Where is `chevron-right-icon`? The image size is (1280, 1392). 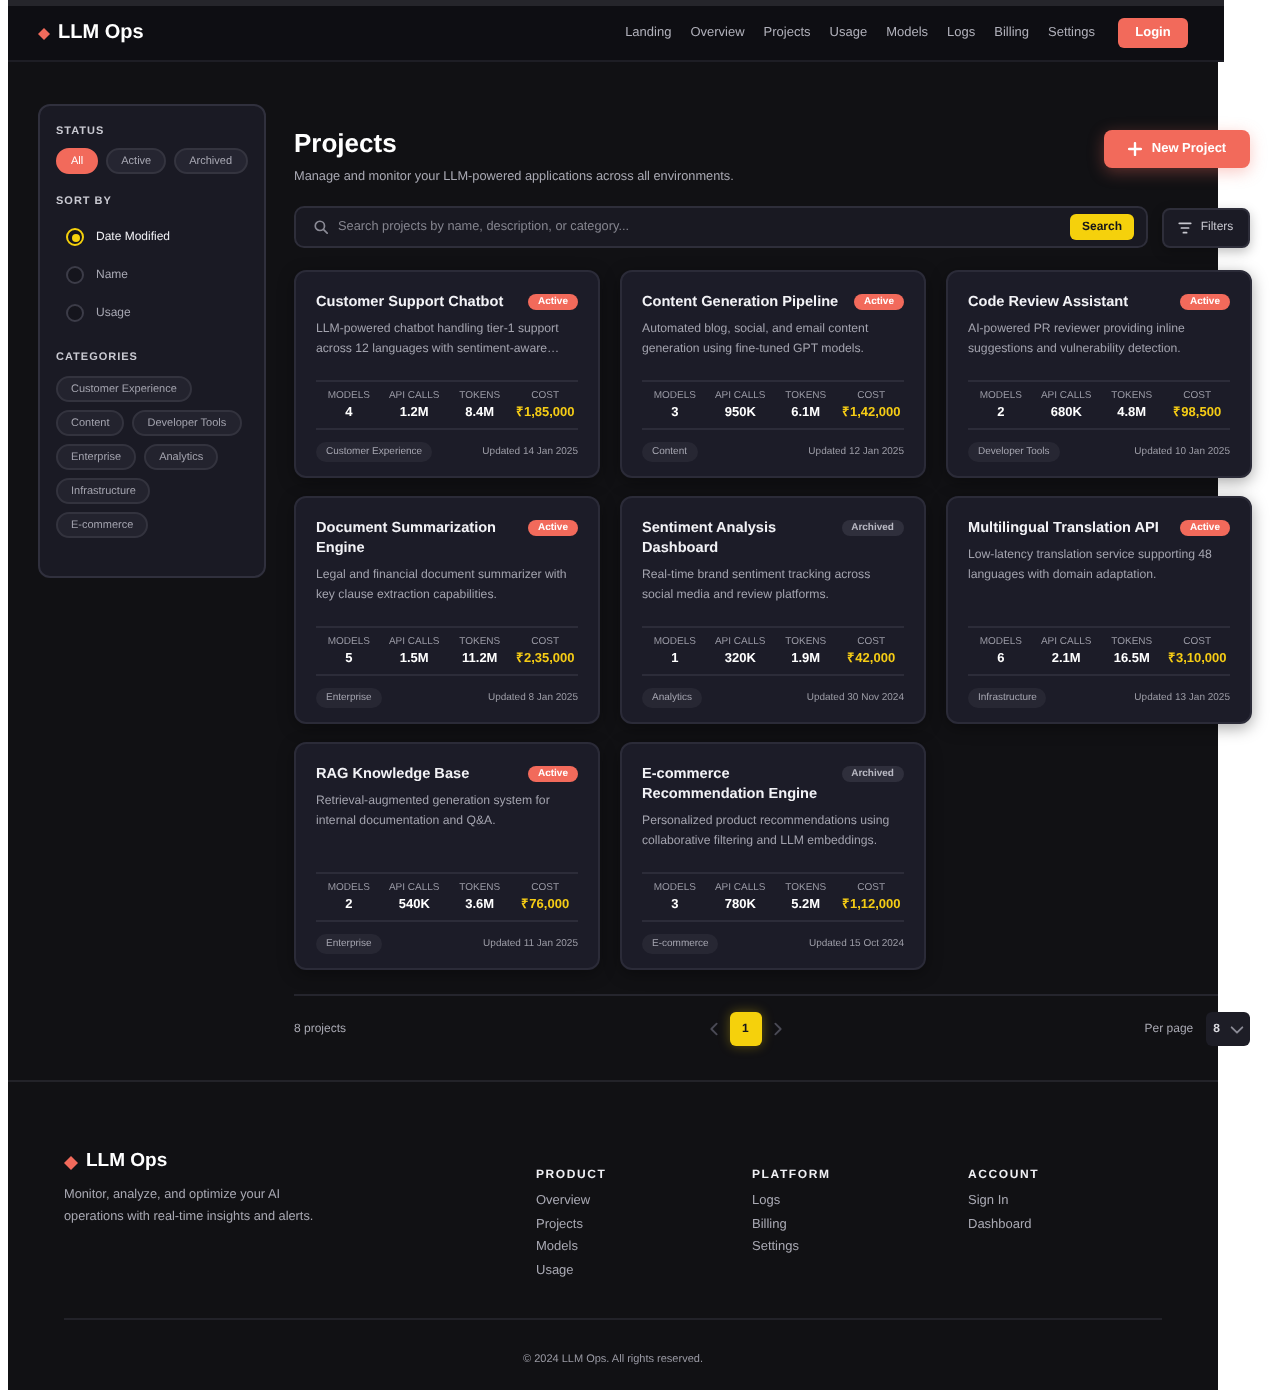 chevron-right-icon is located at coordinates (777, 1029).